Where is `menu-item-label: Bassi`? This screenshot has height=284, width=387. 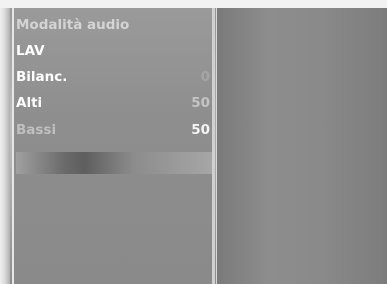 menu-item-label: Bassi is located at coordinates (36, 130).